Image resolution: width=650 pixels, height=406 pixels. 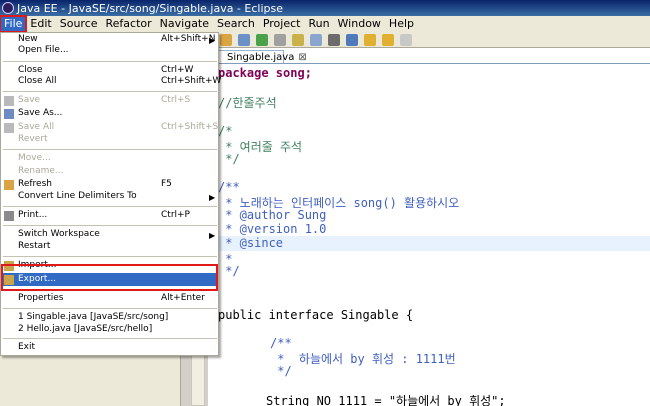 What do you see at coordinates (14, 24) in the screenshot?
I see `menu-file: File` at bounding box center [14, 24].